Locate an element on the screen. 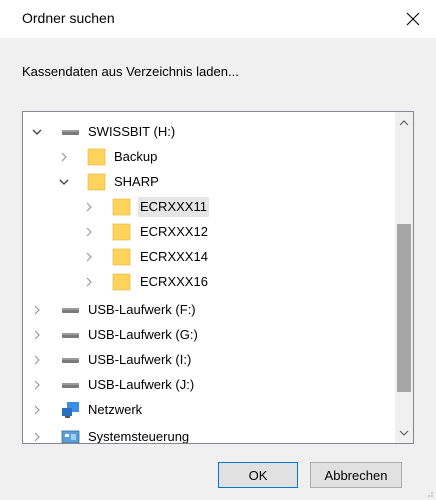 The width and height of the screenshot is (436, 500). tree-item: USB-Laufwerk (J:) is located at coordinates (209, 385).